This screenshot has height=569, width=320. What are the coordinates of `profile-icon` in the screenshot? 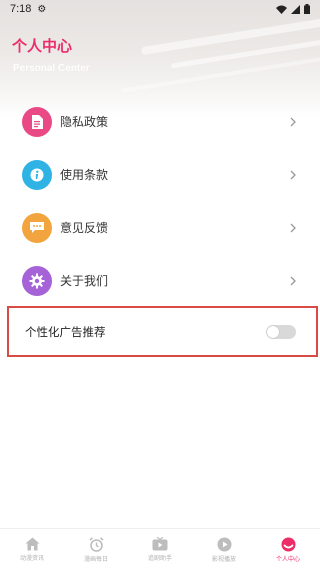 It's located at (288, 544).